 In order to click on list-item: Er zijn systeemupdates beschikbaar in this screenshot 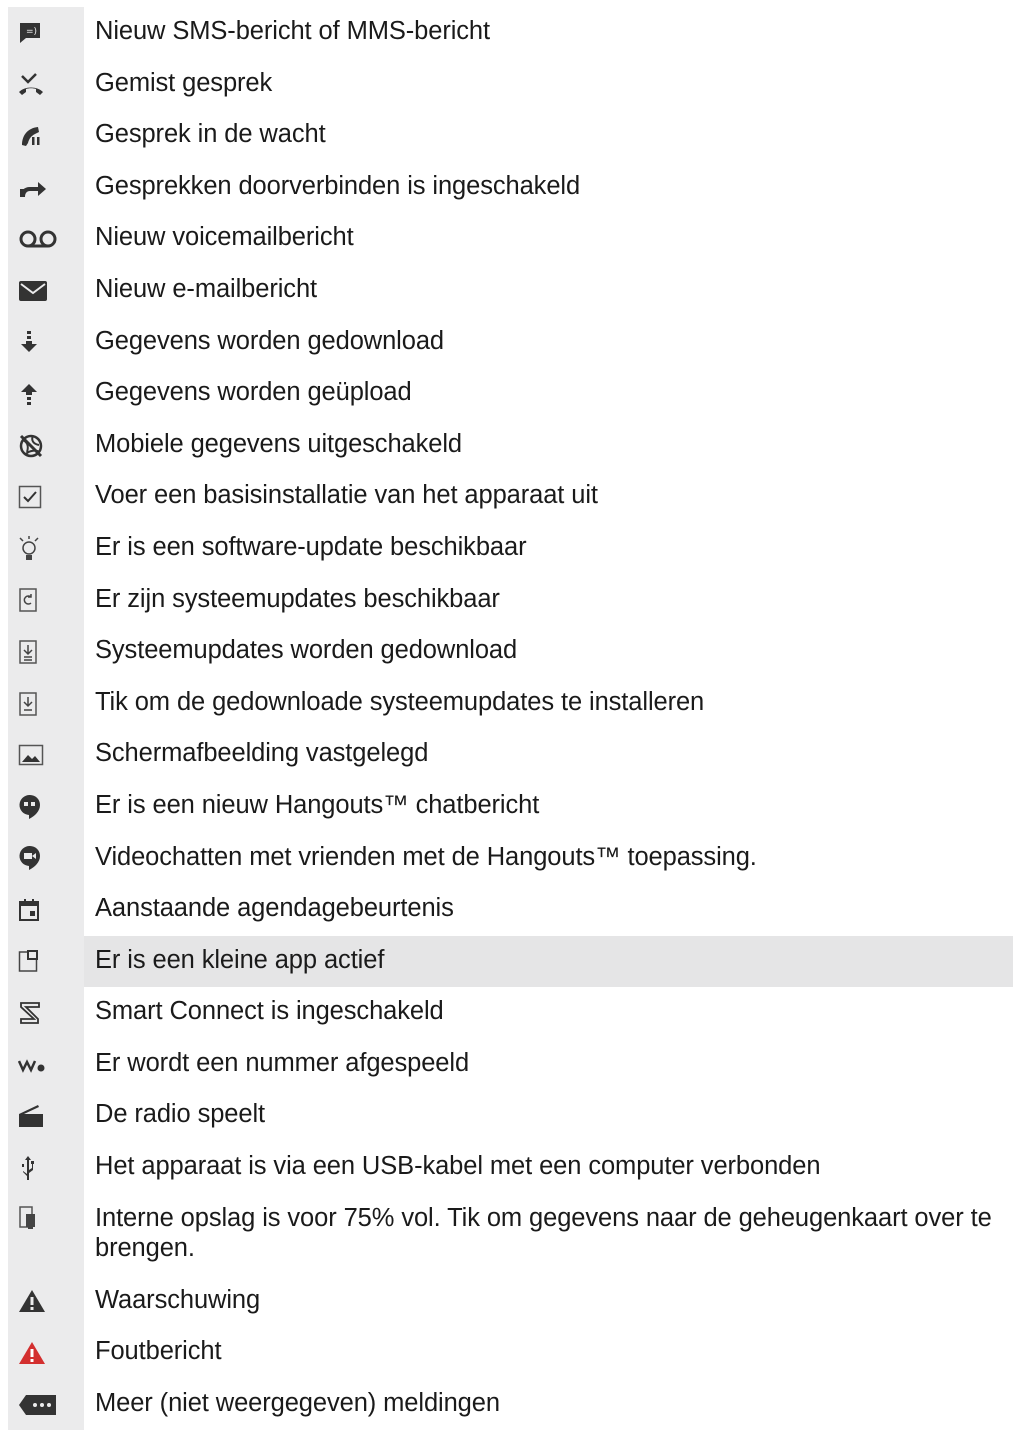, I will do `click(506, 600)`.